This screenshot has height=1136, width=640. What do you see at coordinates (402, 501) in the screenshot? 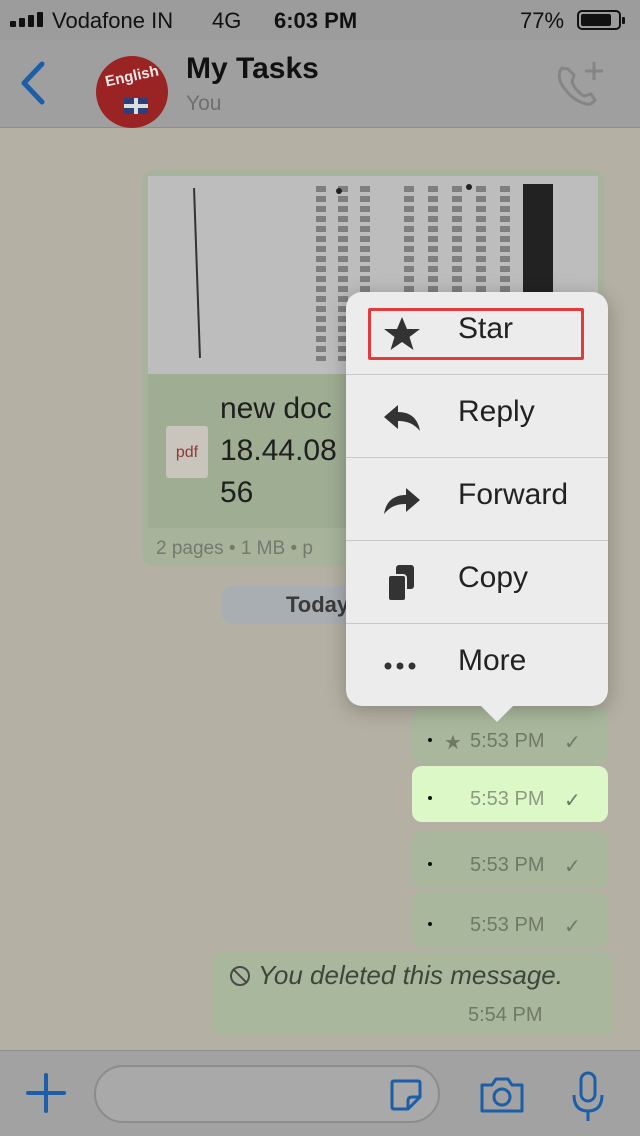
I see `forward-icon` at bounding box center [402, 501].